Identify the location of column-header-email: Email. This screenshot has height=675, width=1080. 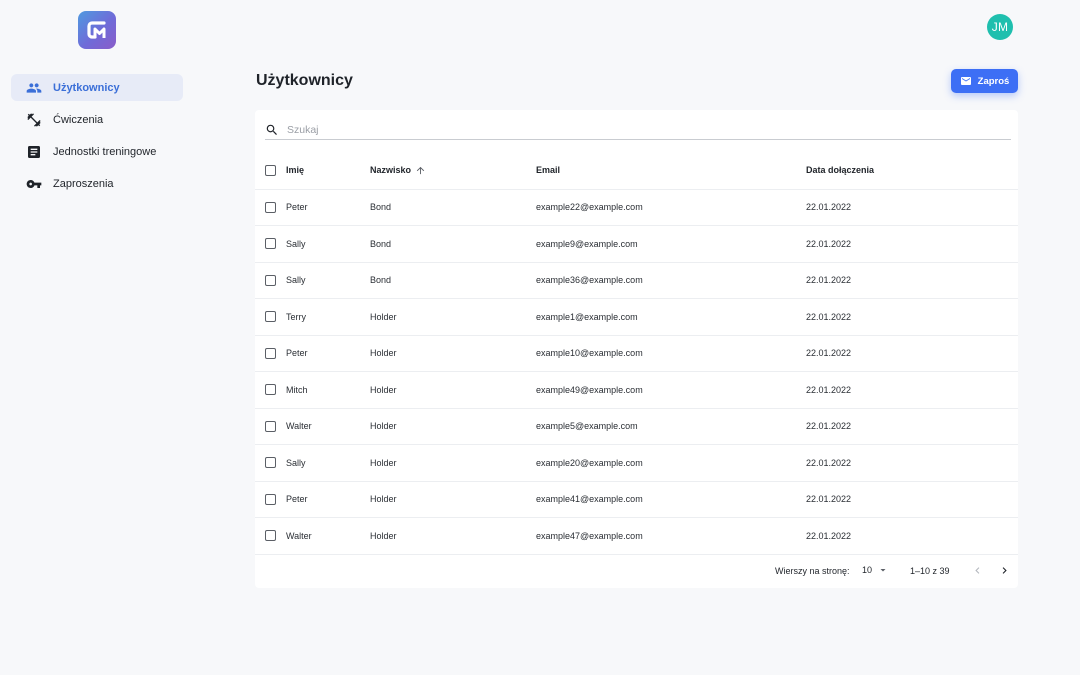
(671, 171).